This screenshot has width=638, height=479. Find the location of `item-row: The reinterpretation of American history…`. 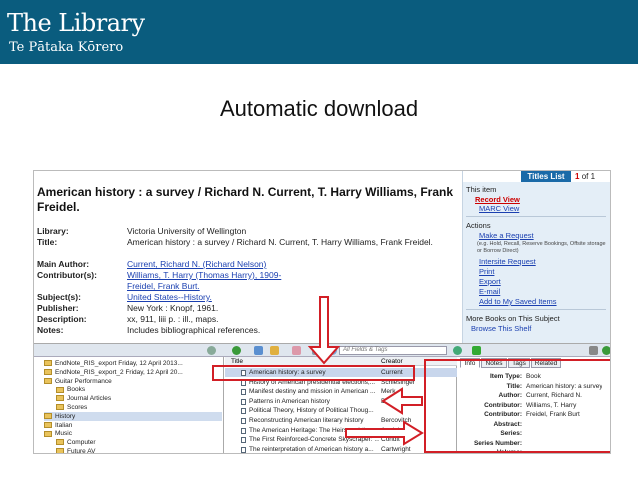

item-row: The reinterpretation of American history… is located at coordinates (341, 449).